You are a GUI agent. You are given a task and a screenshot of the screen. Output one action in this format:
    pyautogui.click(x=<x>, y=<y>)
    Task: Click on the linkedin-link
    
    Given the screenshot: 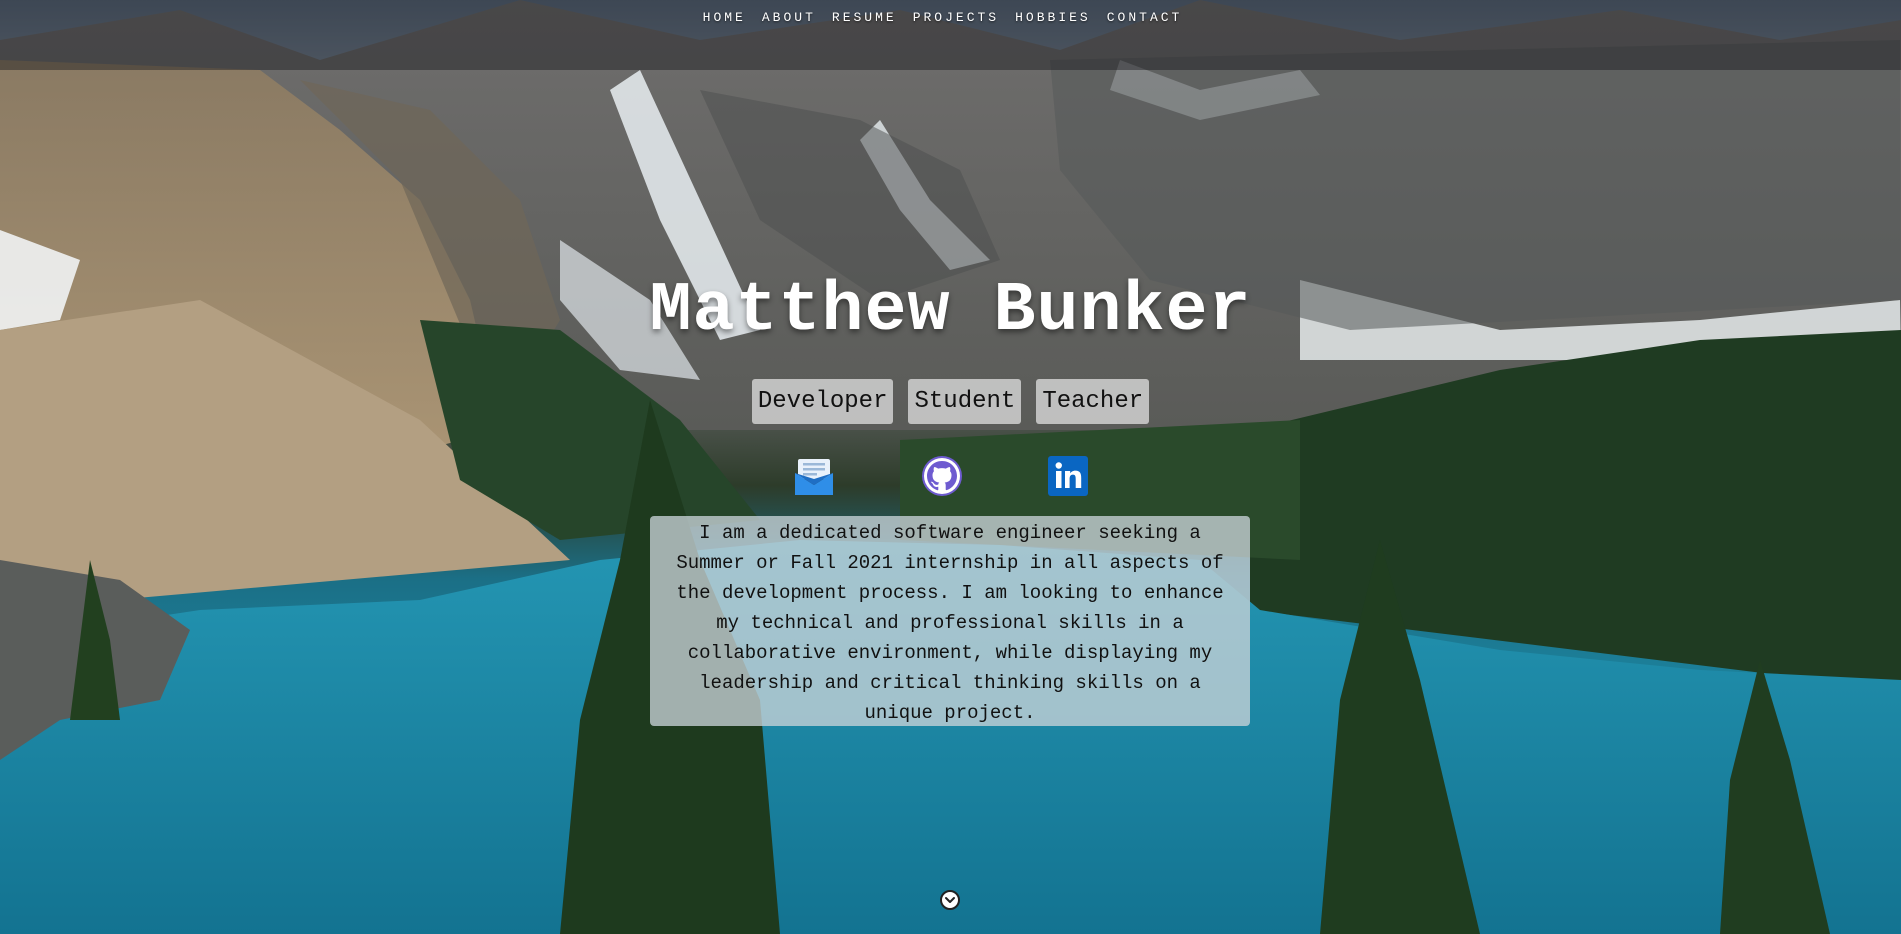 What is the action you would take?
    pyautogui.click(x=1068, y=476)
    